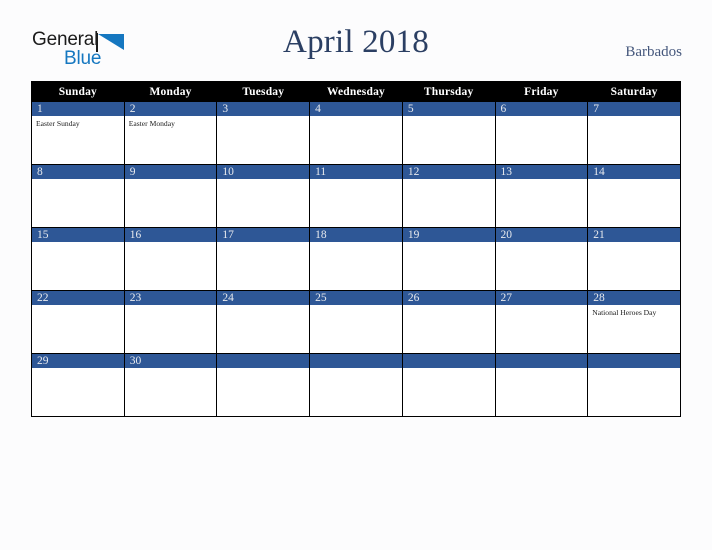 Image resolution: width=712 pixels, height=550 pixels. Describe the element at coordinates (541, 298) in the screenshot. I see `day-number: 27` at that location.